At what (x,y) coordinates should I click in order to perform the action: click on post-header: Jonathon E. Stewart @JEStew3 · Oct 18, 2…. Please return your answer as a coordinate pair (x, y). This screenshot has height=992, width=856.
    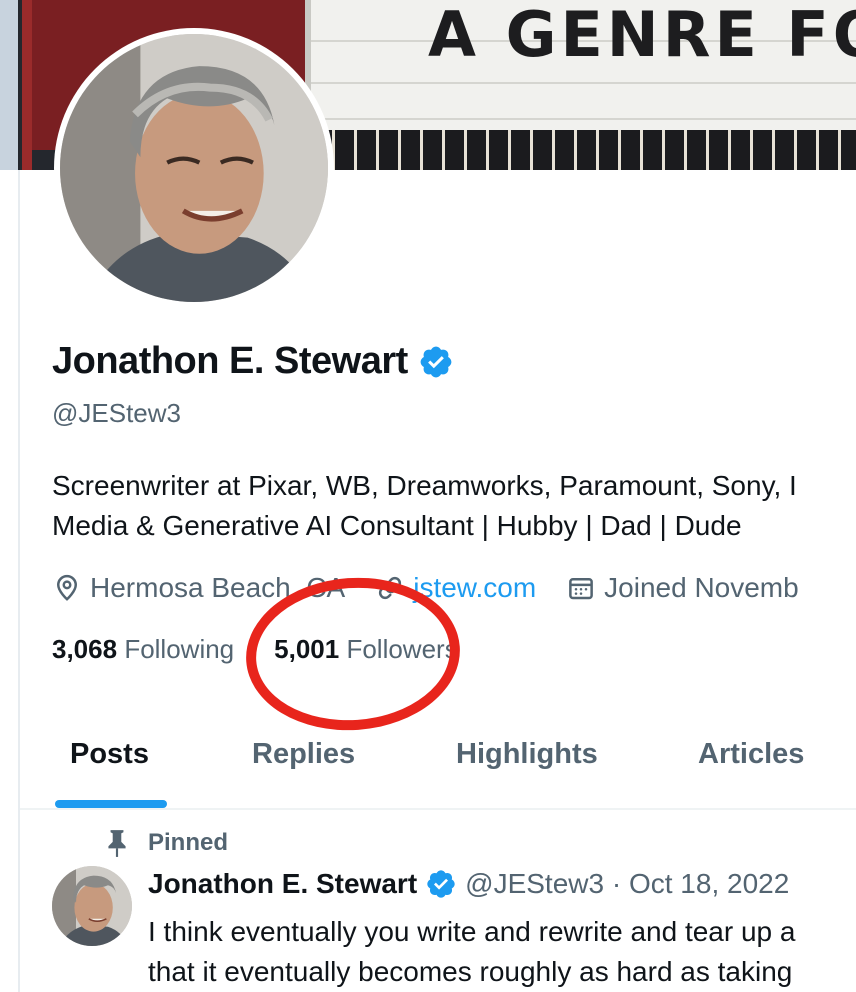
    Looking at the image, I should click on (468, 884).